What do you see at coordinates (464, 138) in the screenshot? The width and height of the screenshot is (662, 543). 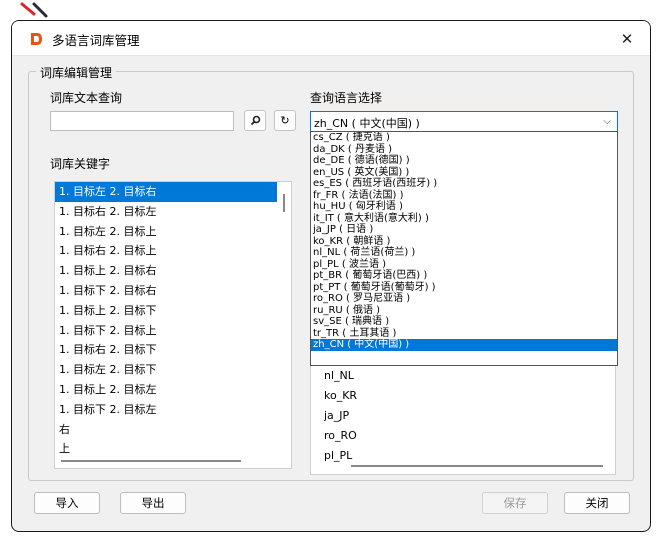 I see `language-option: cs_CZ ( 捷克语 )` at bounding box center [464, 138].